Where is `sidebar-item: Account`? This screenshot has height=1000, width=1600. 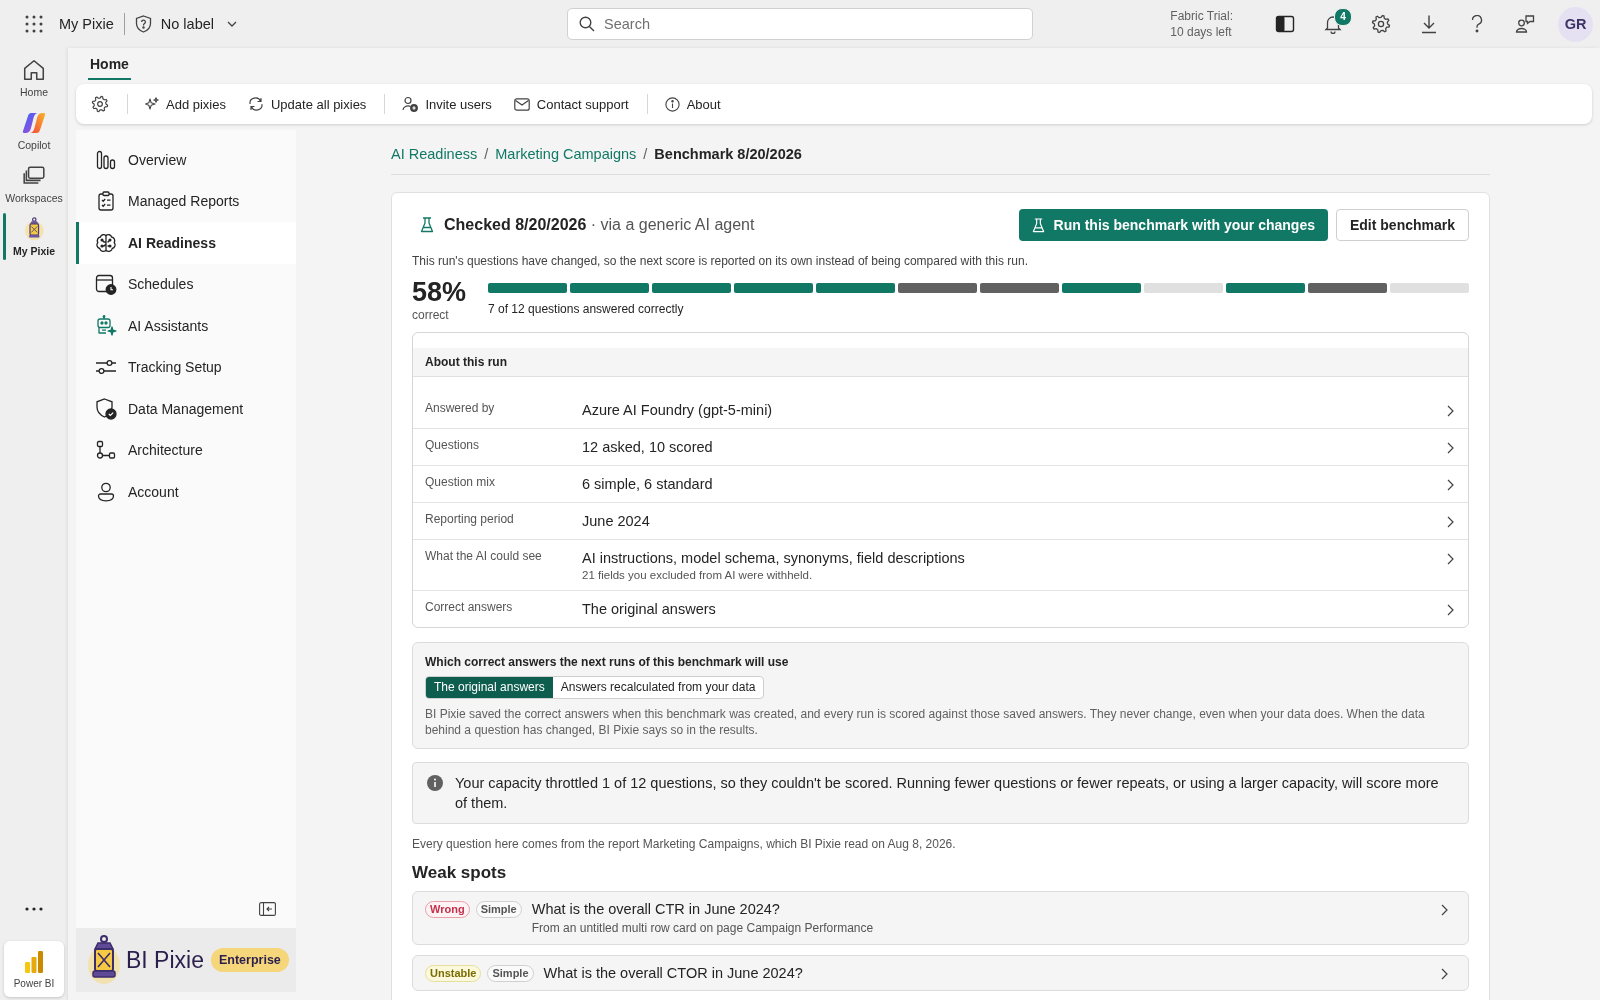
sidebar-item: Account is located at coordinates (186, 492).